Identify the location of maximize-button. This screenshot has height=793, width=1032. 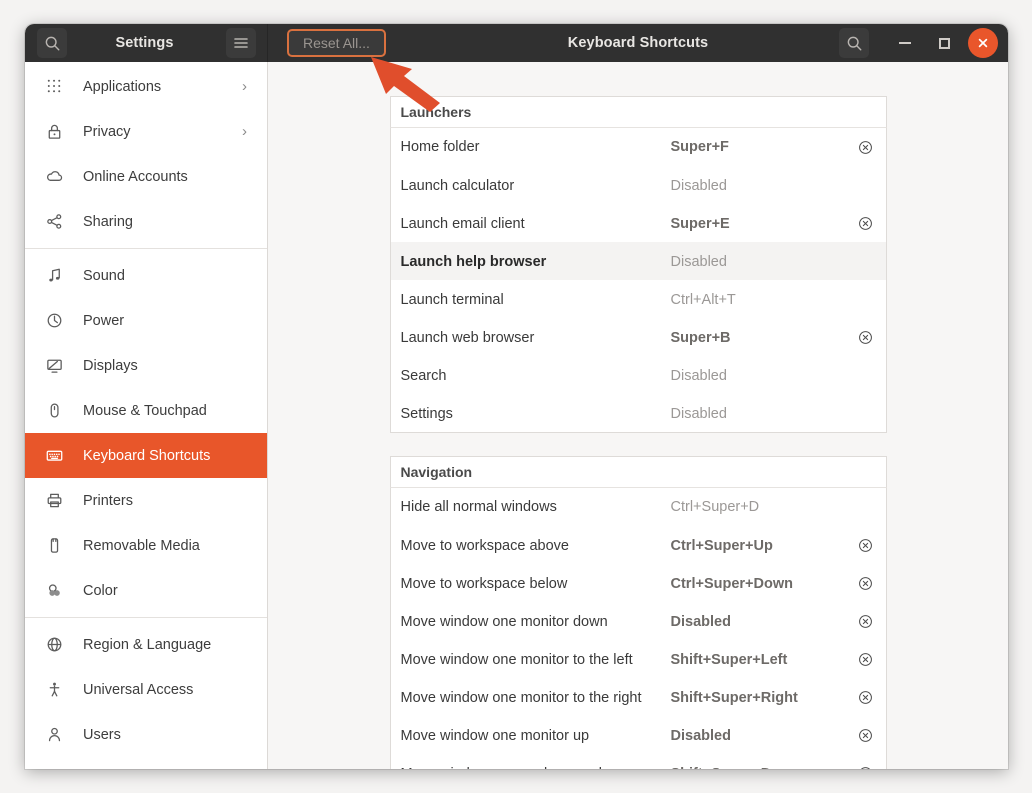
(944, 43).